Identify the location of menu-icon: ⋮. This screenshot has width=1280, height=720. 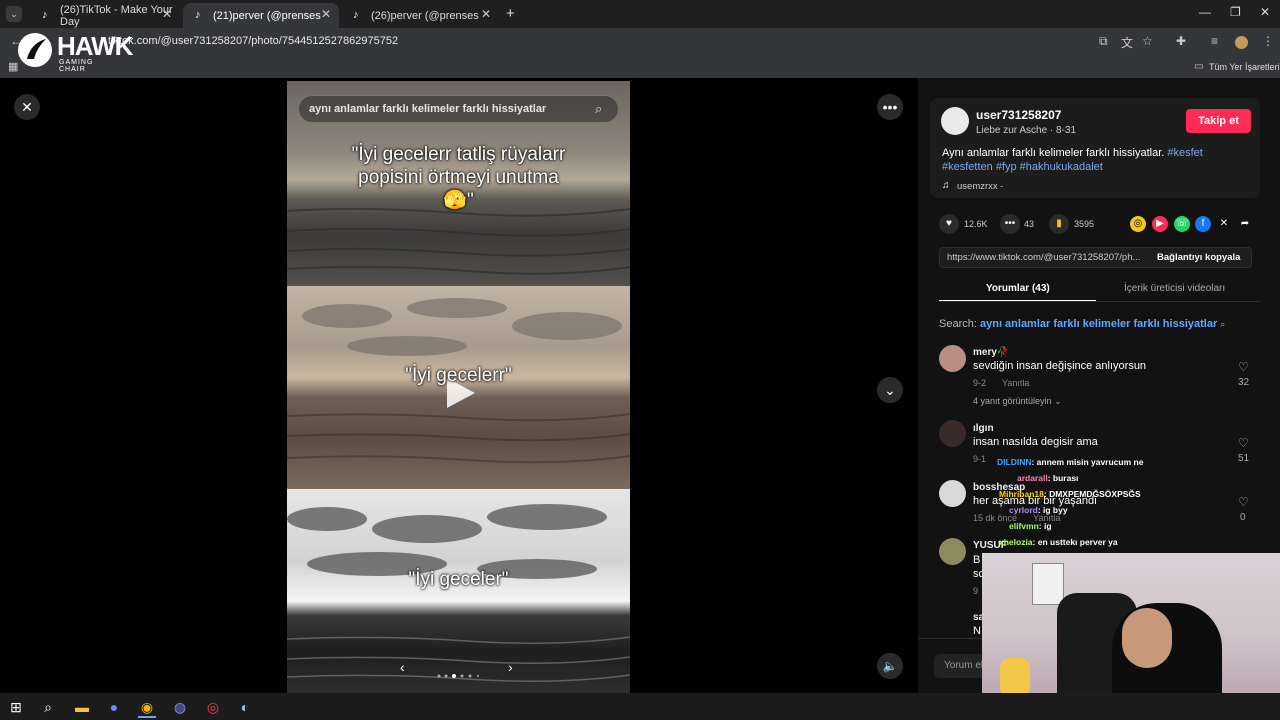
(1268, 41).